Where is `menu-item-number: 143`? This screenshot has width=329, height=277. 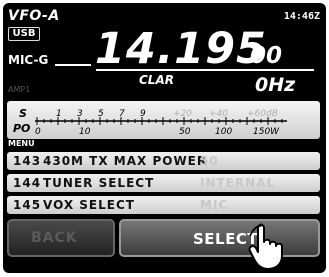
menu-item-number: 143 is located at coordinates (27, 161).